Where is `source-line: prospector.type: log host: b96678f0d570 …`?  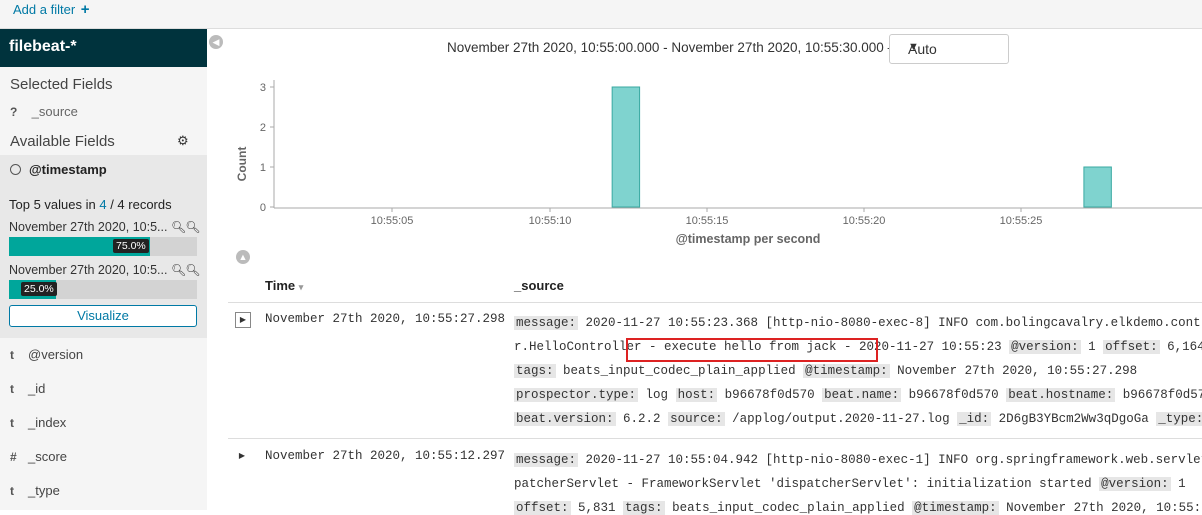
source-line: prospector.type: log host: b96678f0d570 … is located at coordinates (858, 395).